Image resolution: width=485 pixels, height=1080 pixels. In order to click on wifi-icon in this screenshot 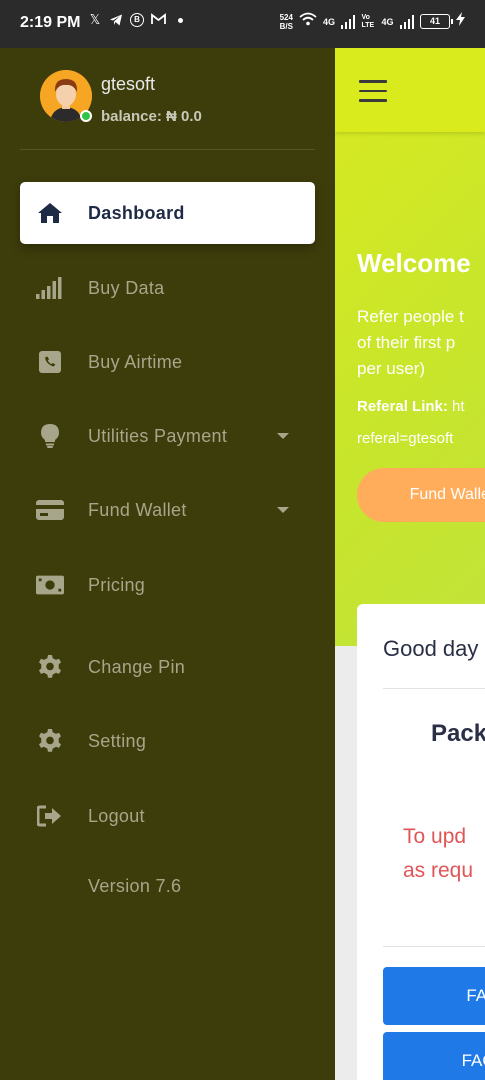, I will do `click(308, 21)`.